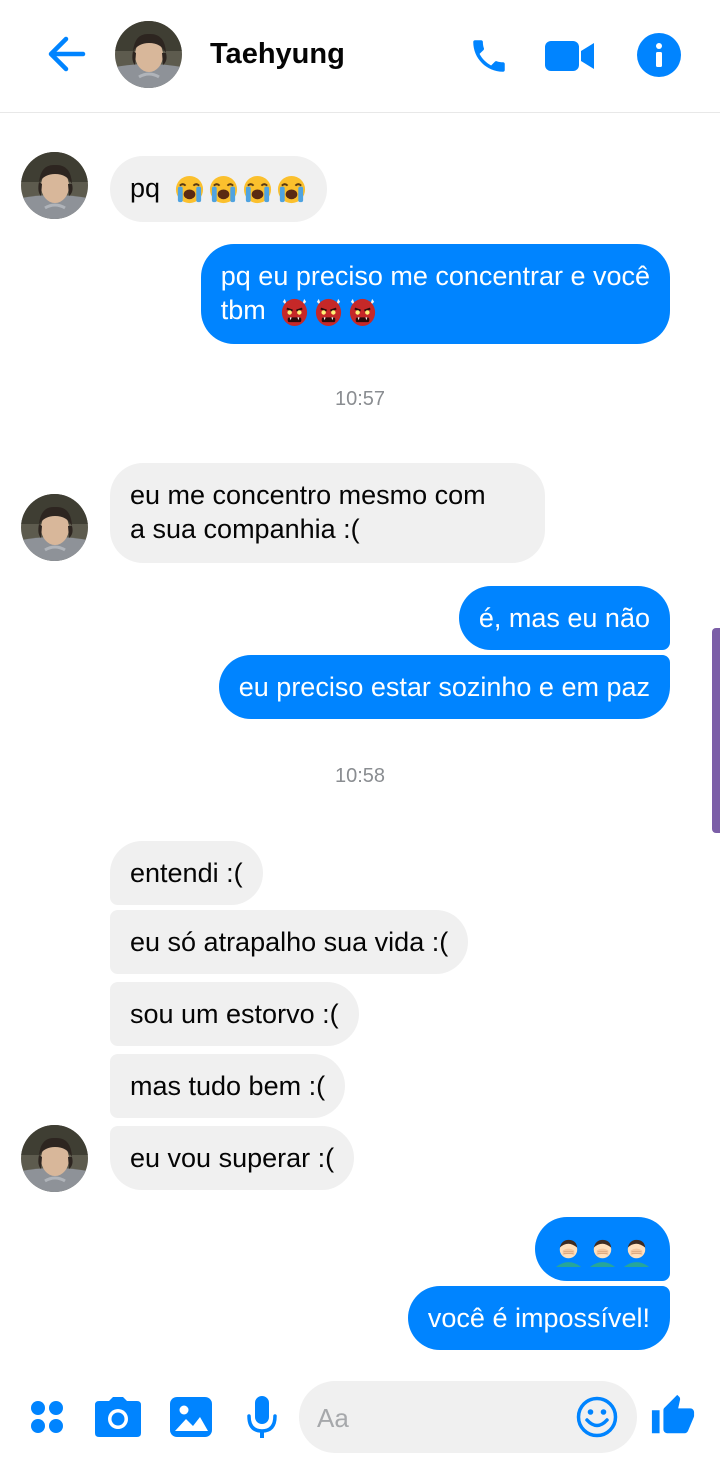 The width and height of the screenshot is (720, 1463). I want to click on outgoing-message: você é impossível!, so click(538, 1318).